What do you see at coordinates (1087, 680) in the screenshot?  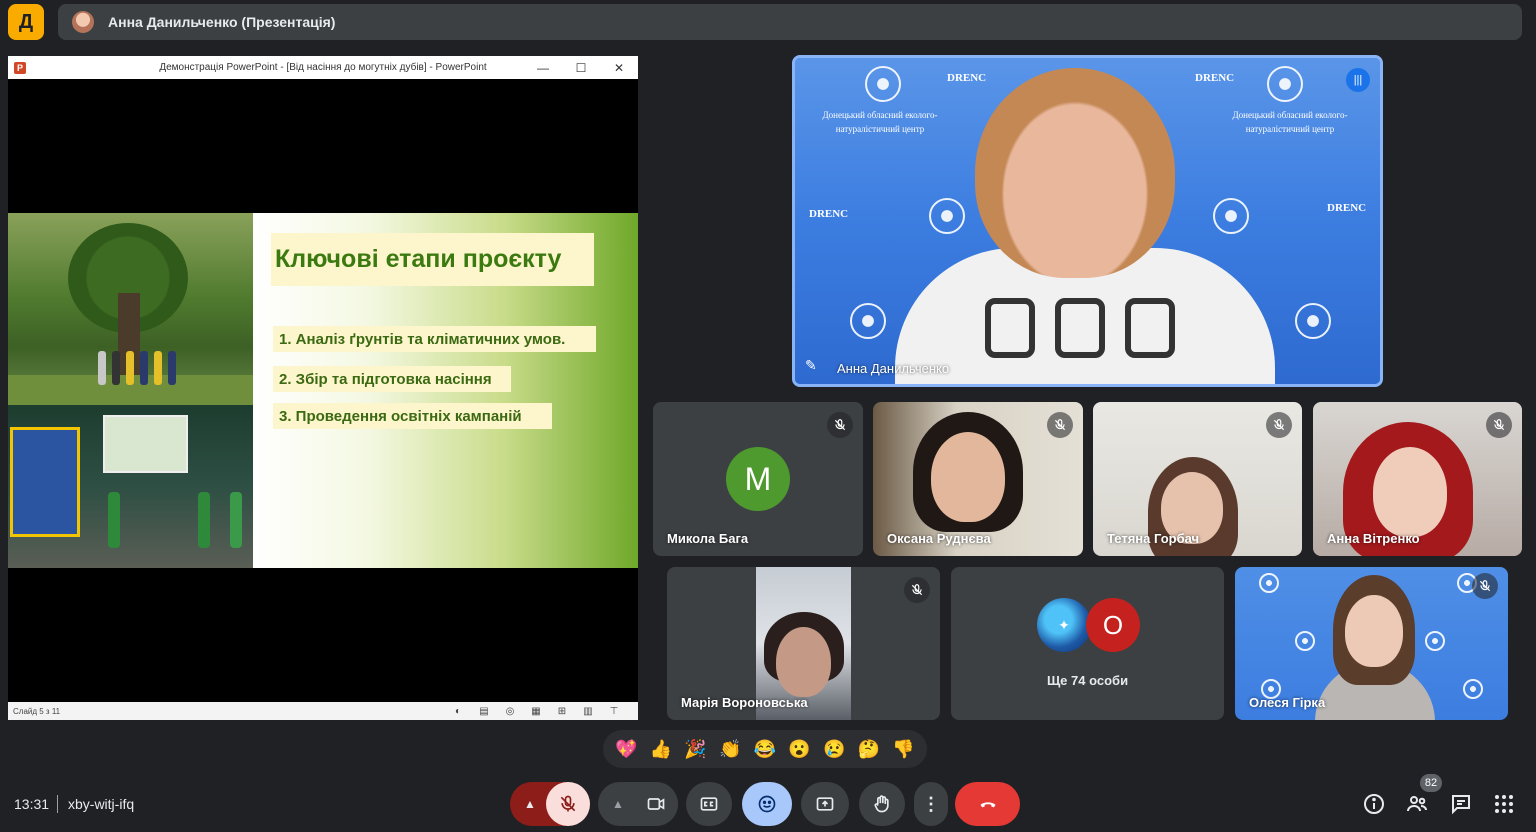 I see `more-participants-label: Ще 74 особи` at bounding box center [1087, 680].